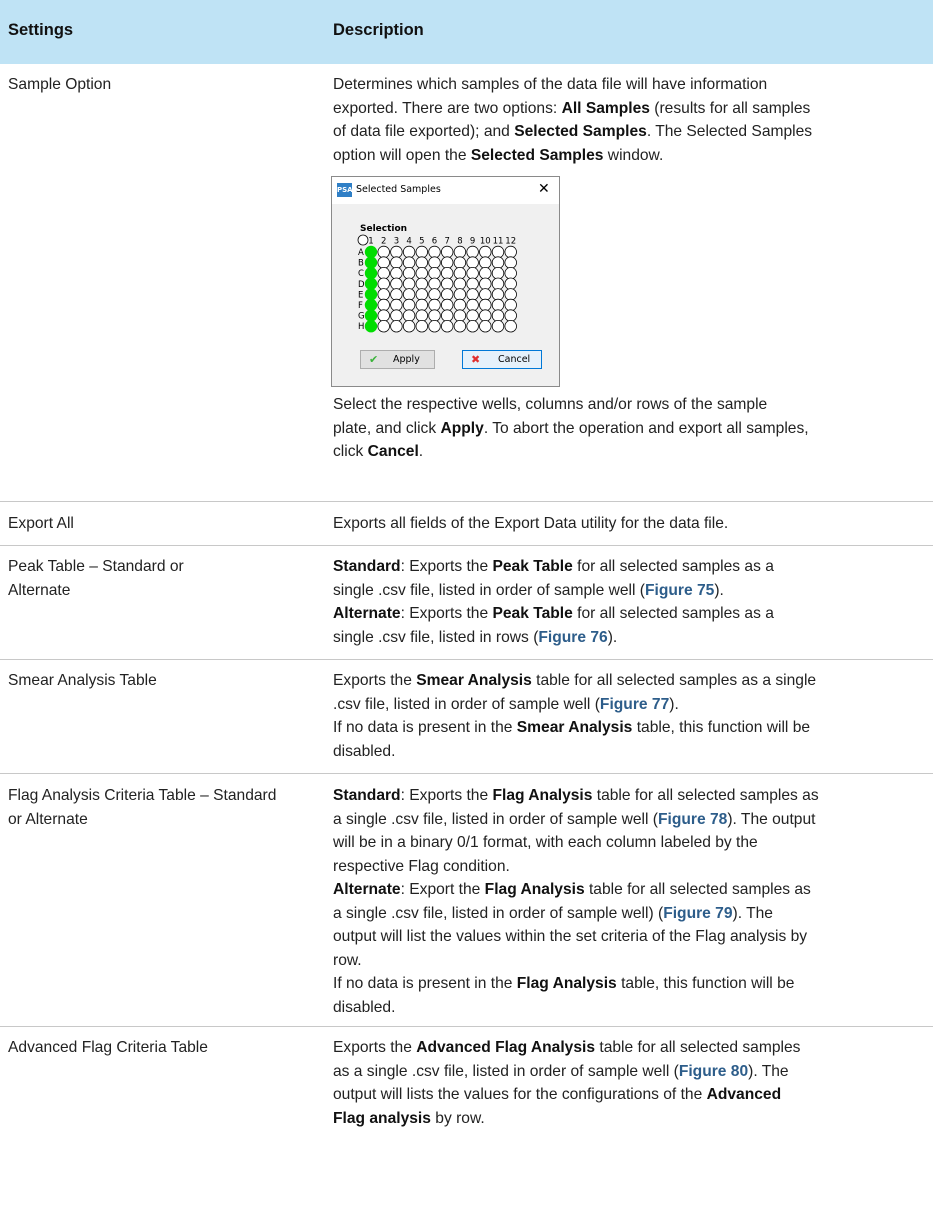 The image size is (933, 1222). I want to click on well-E8, so click(460, 294).